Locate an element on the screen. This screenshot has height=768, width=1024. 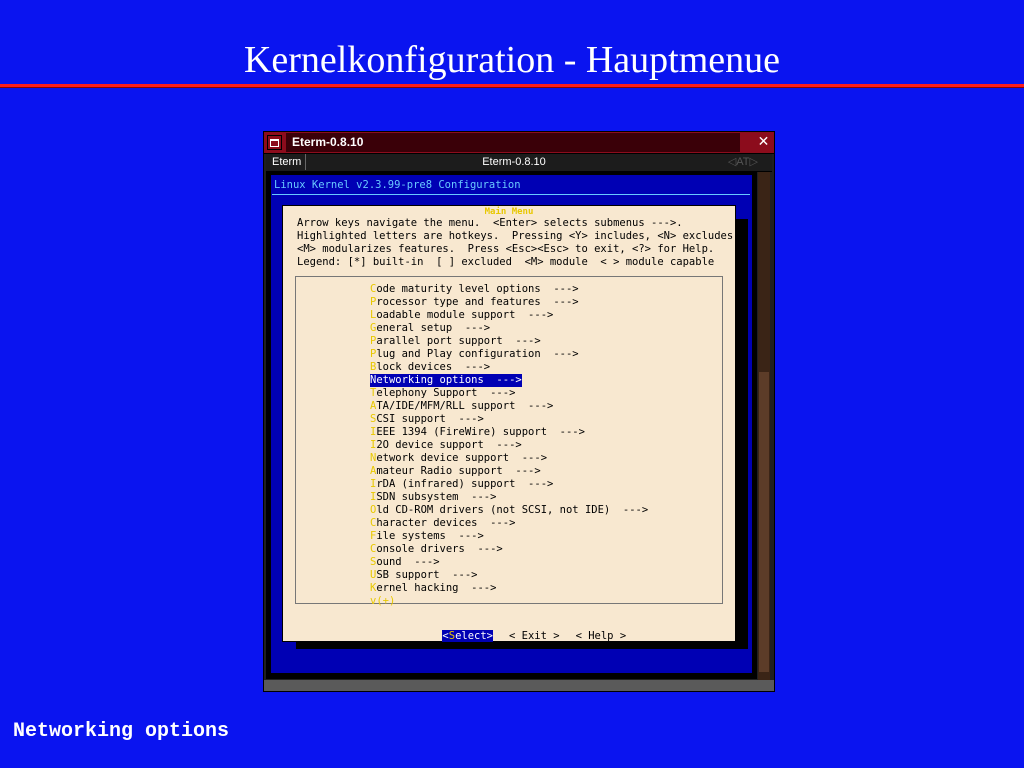
menu-item: I2O device support ---> is located at coordinates (509, 445).